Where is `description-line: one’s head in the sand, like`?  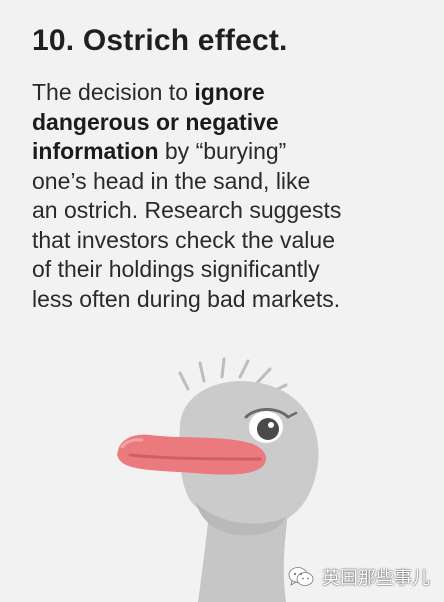 description-line: one’s head in the sand, like is located at coordinates (232, 182).